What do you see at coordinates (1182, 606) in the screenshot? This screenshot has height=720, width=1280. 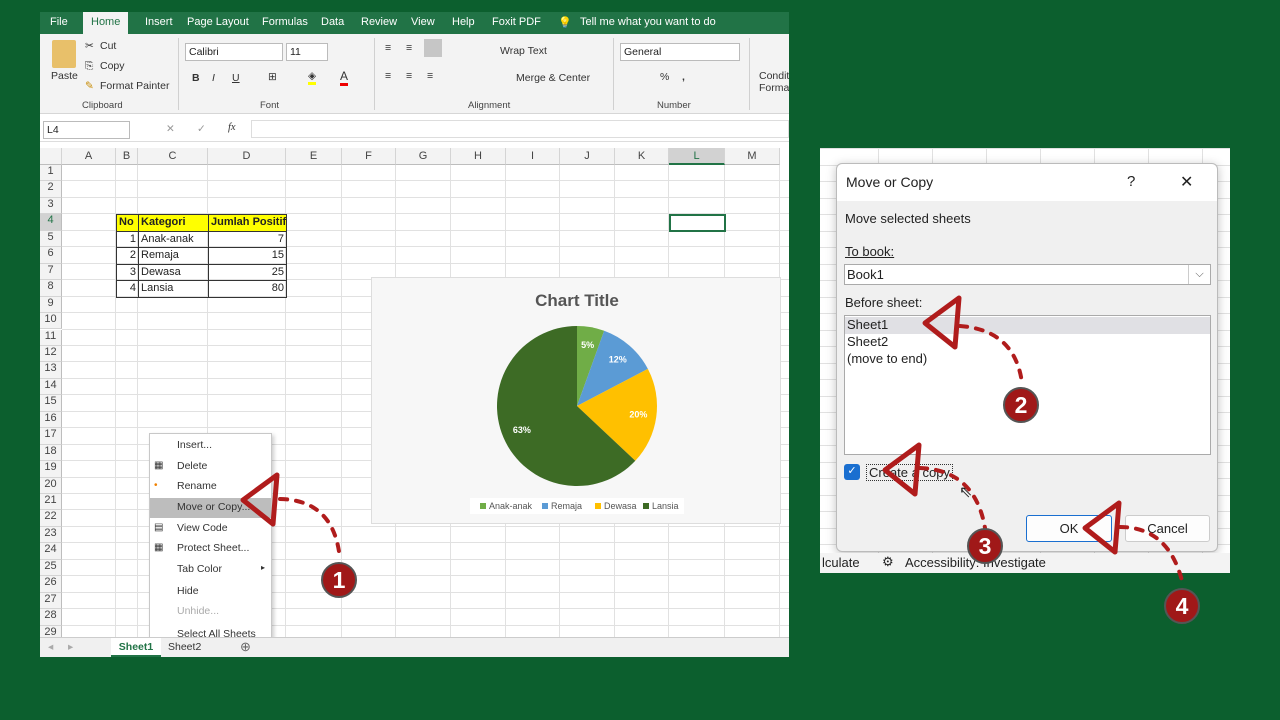 I see `step-number: 4` at bounding box center [1182, 606].